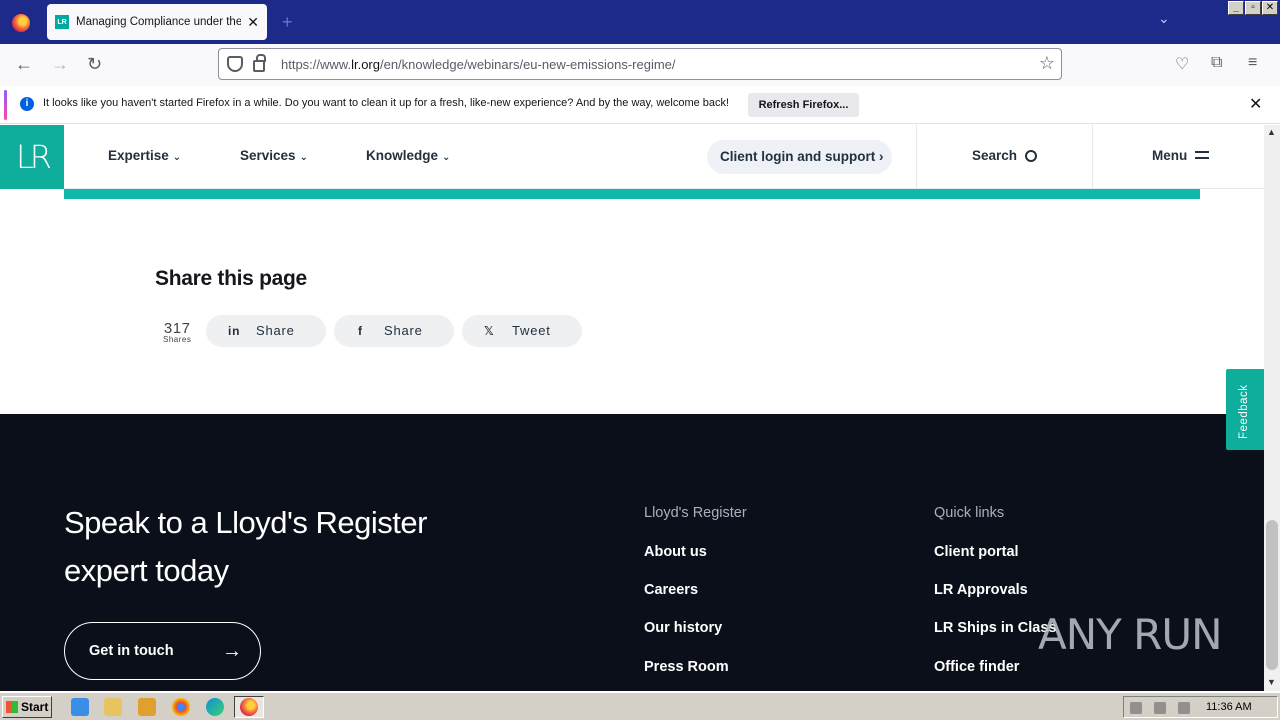 The image size is (1280, 720). I want to click on nav-knowledge: Knowledge ⌄, so click(408, 155).